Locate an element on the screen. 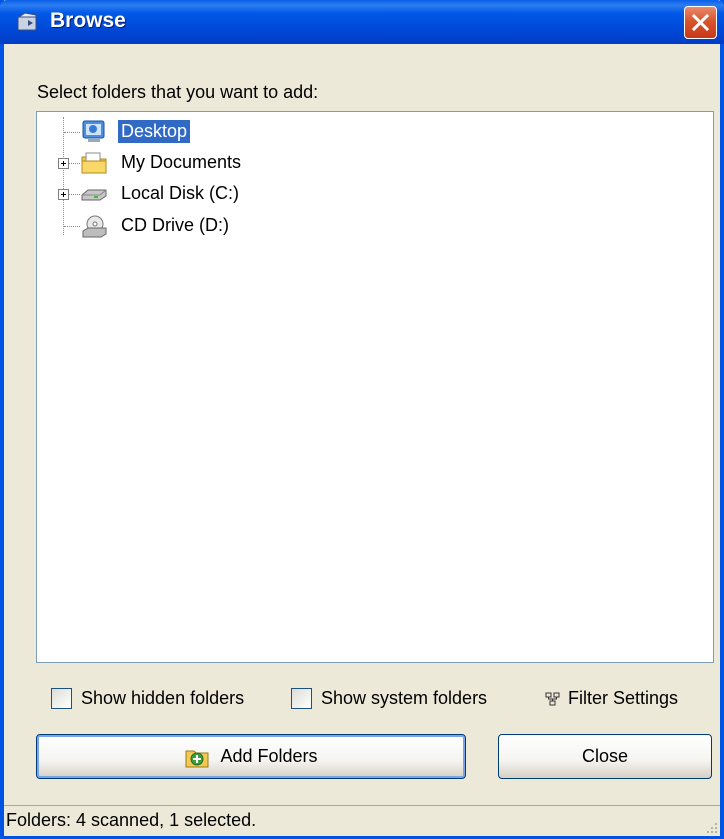  tree-item-label: My Documents is located at coordinates (181, 162).